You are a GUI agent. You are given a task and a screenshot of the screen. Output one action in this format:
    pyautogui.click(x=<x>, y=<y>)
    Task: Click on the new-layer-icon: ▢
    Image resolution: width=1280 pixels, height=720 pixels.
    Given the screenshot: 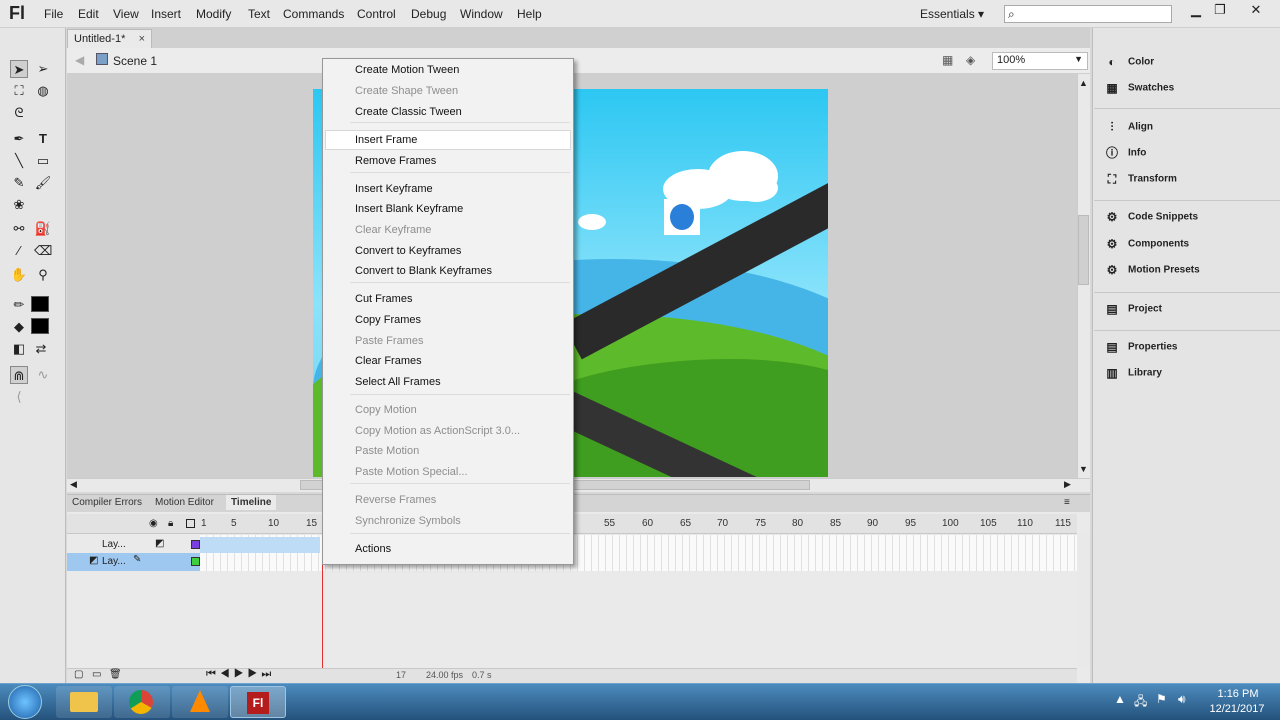 What is the action you would take?
    pyautogui.click(x=78, y=674)
    